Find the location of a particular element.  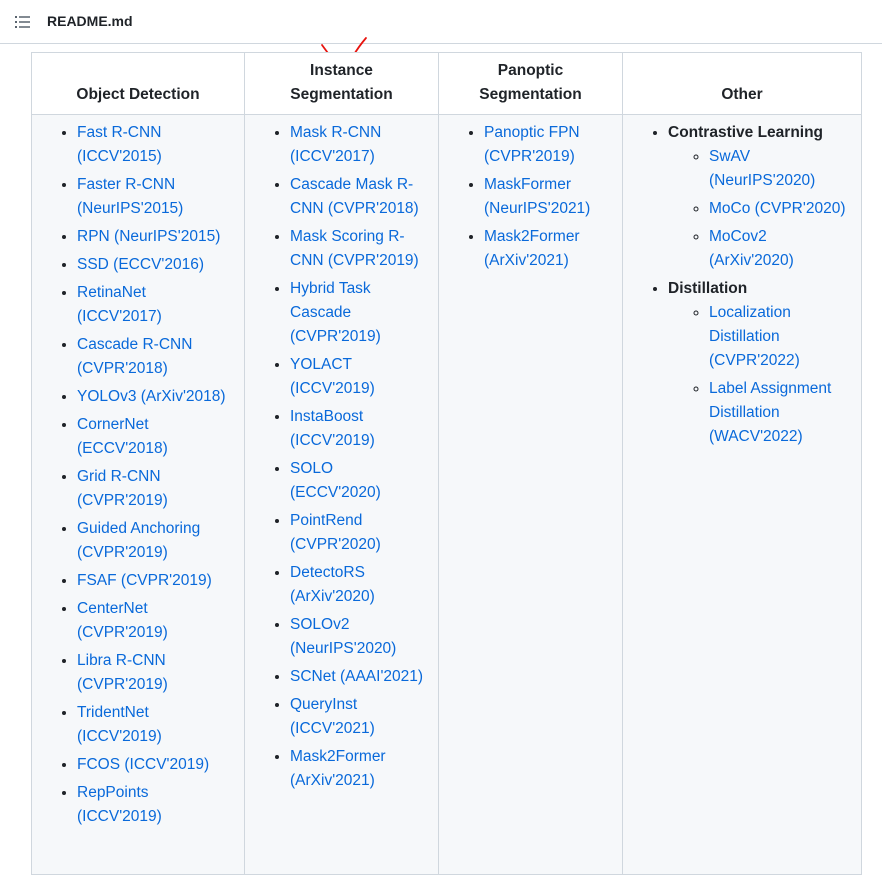

list-item: CornerNet (ECCV'2018) is located at coordinates (155, 437).